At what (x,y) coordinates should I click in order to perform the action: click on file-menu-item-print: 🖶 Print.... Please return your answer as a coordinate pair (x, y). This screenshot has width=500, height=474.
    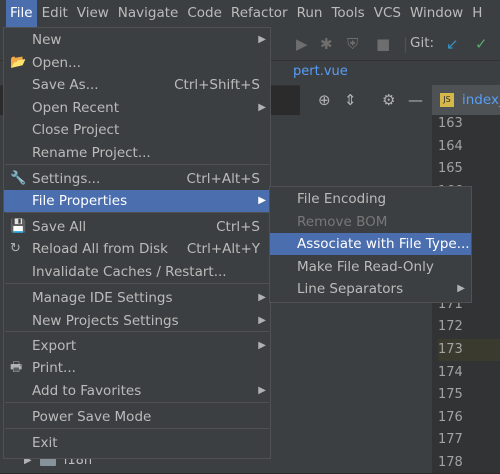
    Looking at the image, I should click on (137, 368).